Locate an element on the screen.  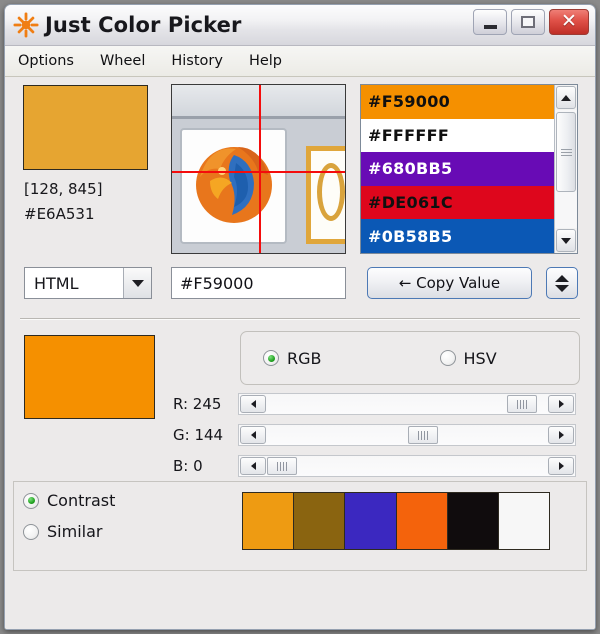
list-item-hex: #DE061C is located at coordinates (410, 203).